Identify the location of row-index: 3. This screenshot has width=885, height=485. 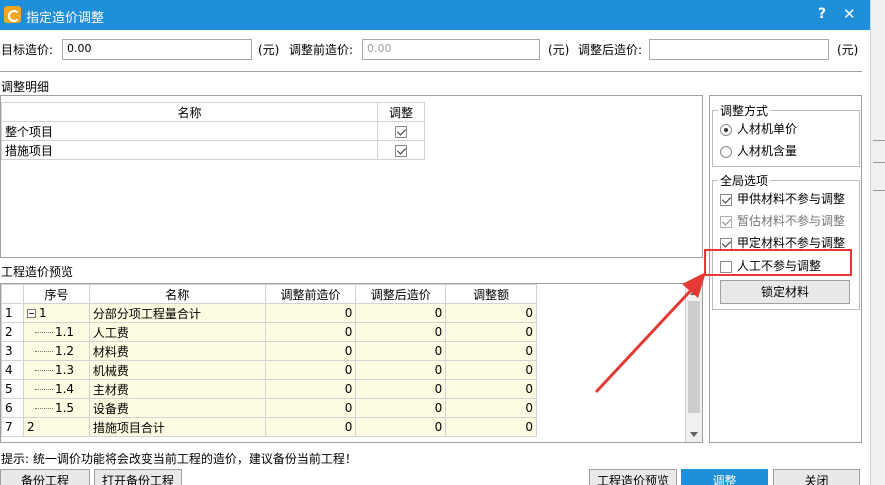
(12, 351).